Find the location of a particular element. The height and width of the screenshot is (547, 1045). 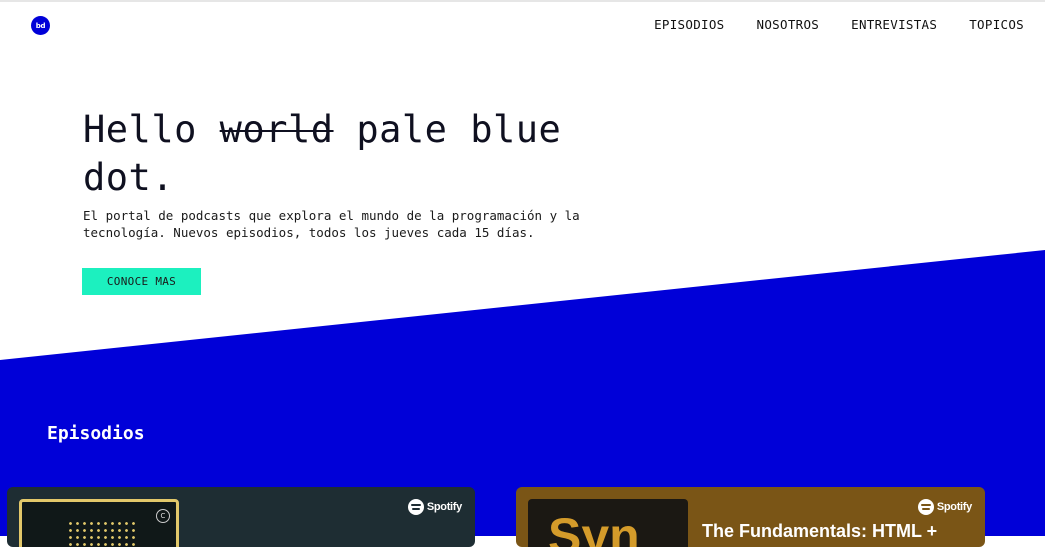

cover-badge: C is located at coordinates (163, 516).